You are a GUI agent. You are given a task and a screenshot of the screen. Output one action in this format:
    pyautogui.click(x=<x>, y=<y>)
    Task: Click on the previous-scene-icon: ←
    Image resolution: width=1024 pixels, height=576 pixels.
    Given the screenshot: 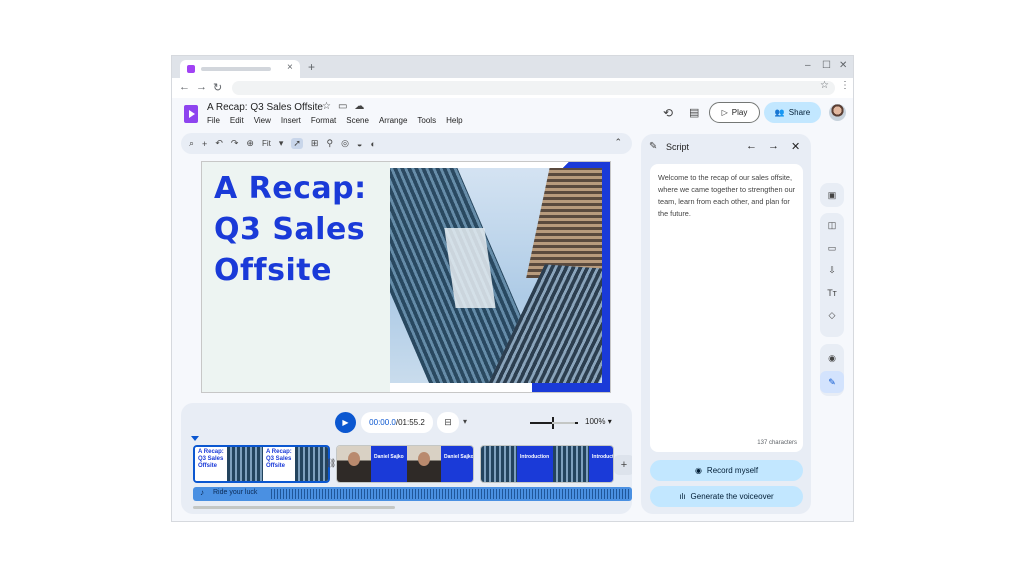 What is the action you would take?
    pyautogui.click(x=751, y=146)
    